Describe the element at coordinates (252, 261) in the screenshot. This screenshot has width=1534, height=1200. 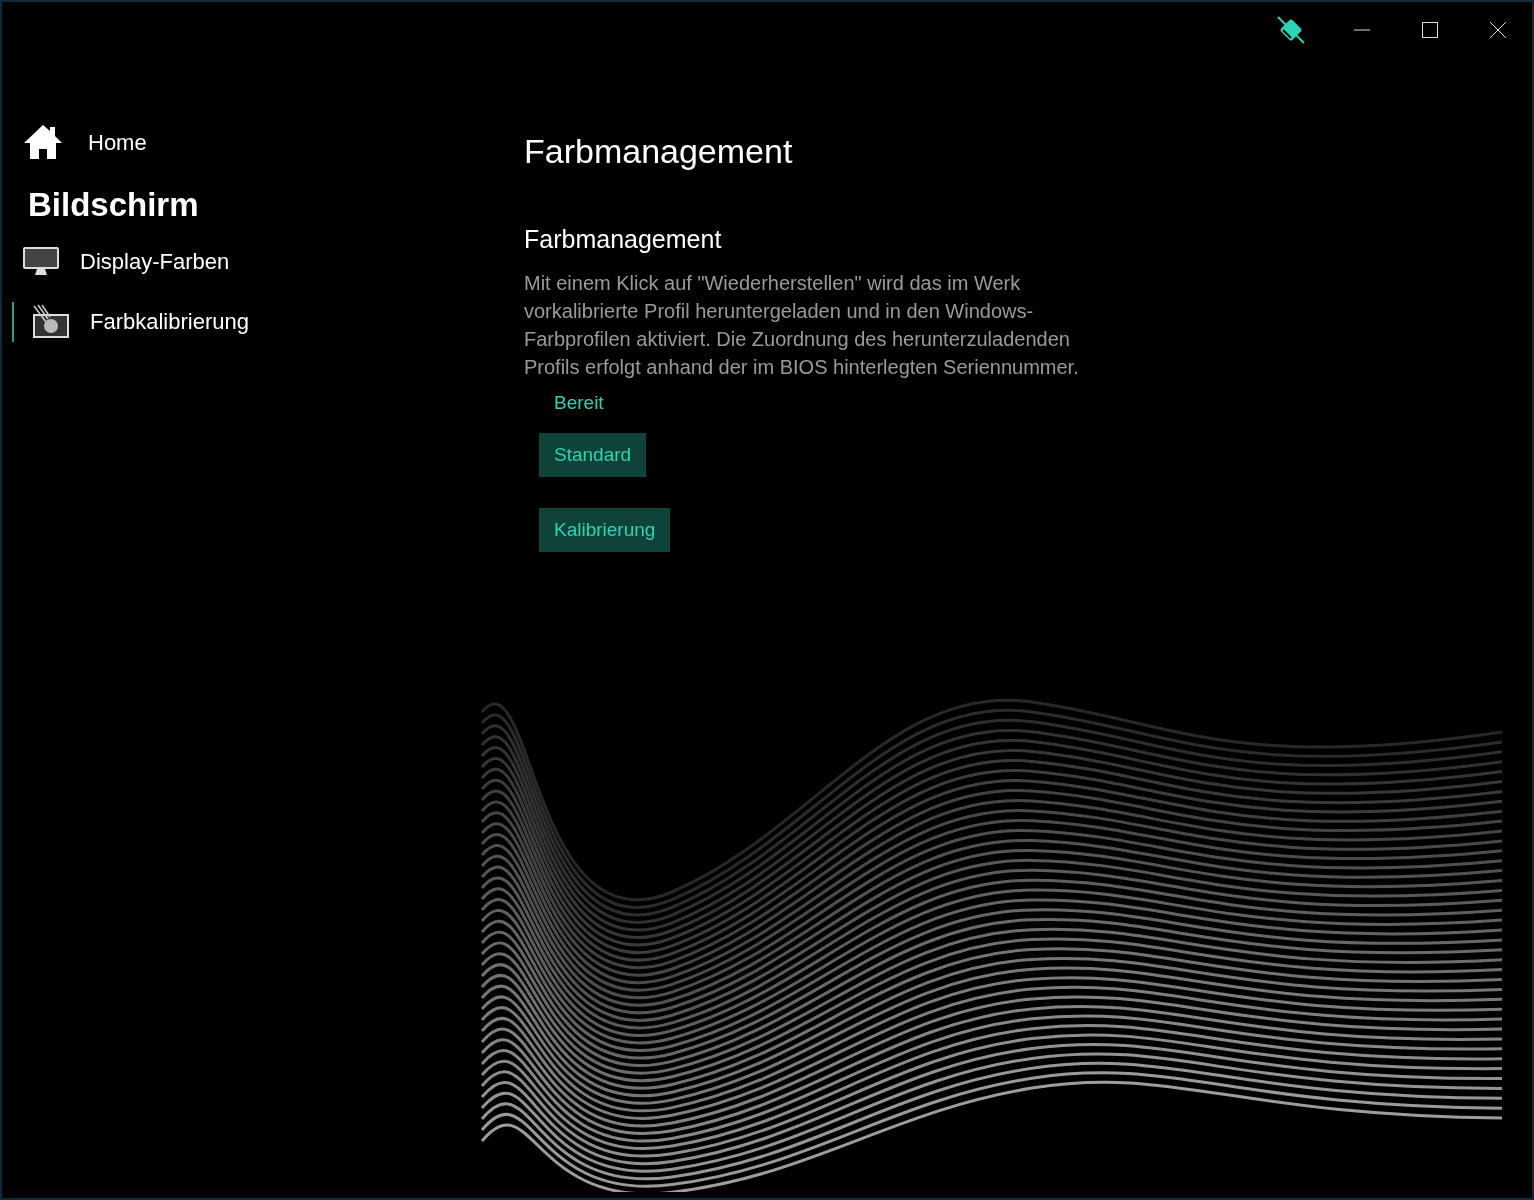
I see `sidebar-item: Display-Farben` at that location.